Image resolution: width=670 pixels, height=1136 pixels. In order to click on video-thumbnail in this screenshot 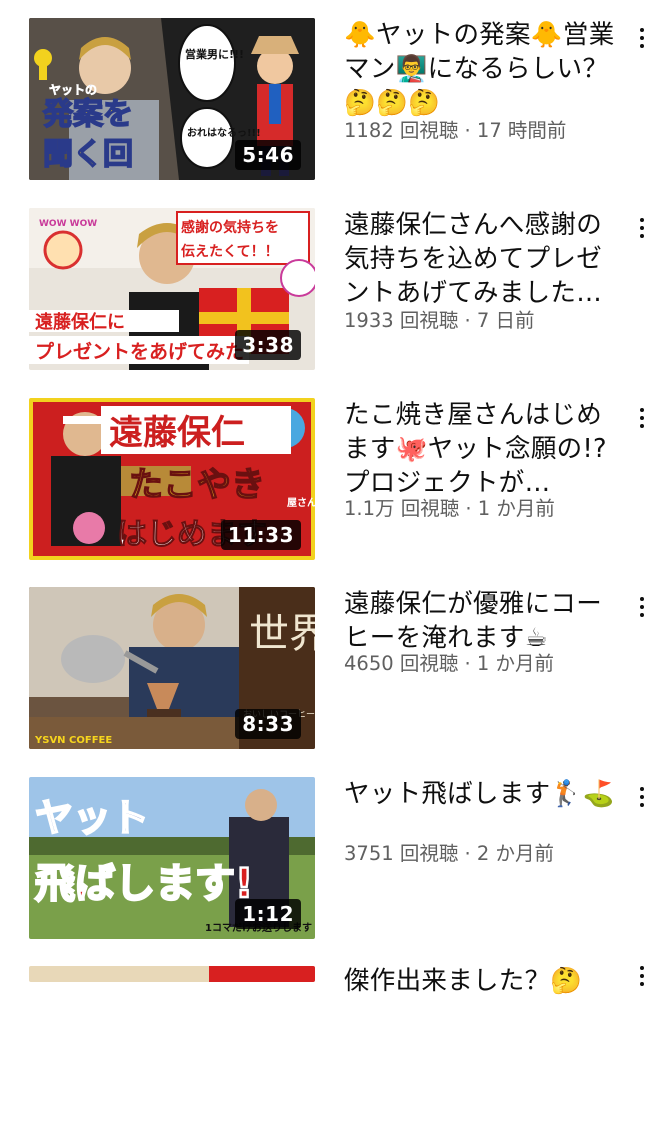, I will do `click(172, 974)`.